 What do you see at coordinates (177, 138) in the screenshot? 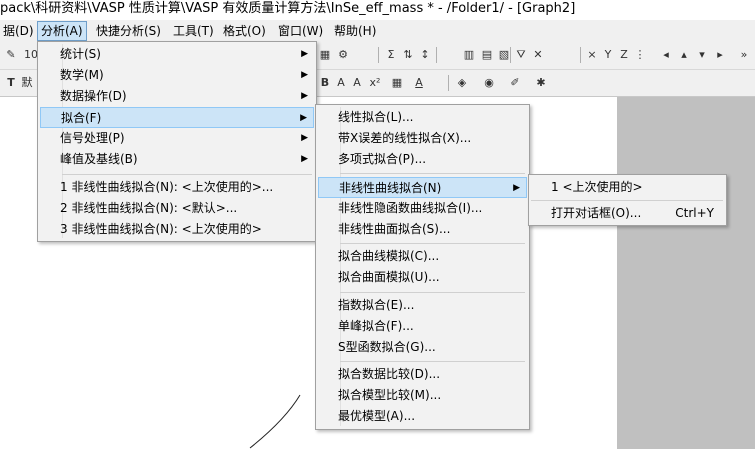
I see `menu-item-signal-processing: 信号处理(P) ▶` at bounding box center [177, 138].